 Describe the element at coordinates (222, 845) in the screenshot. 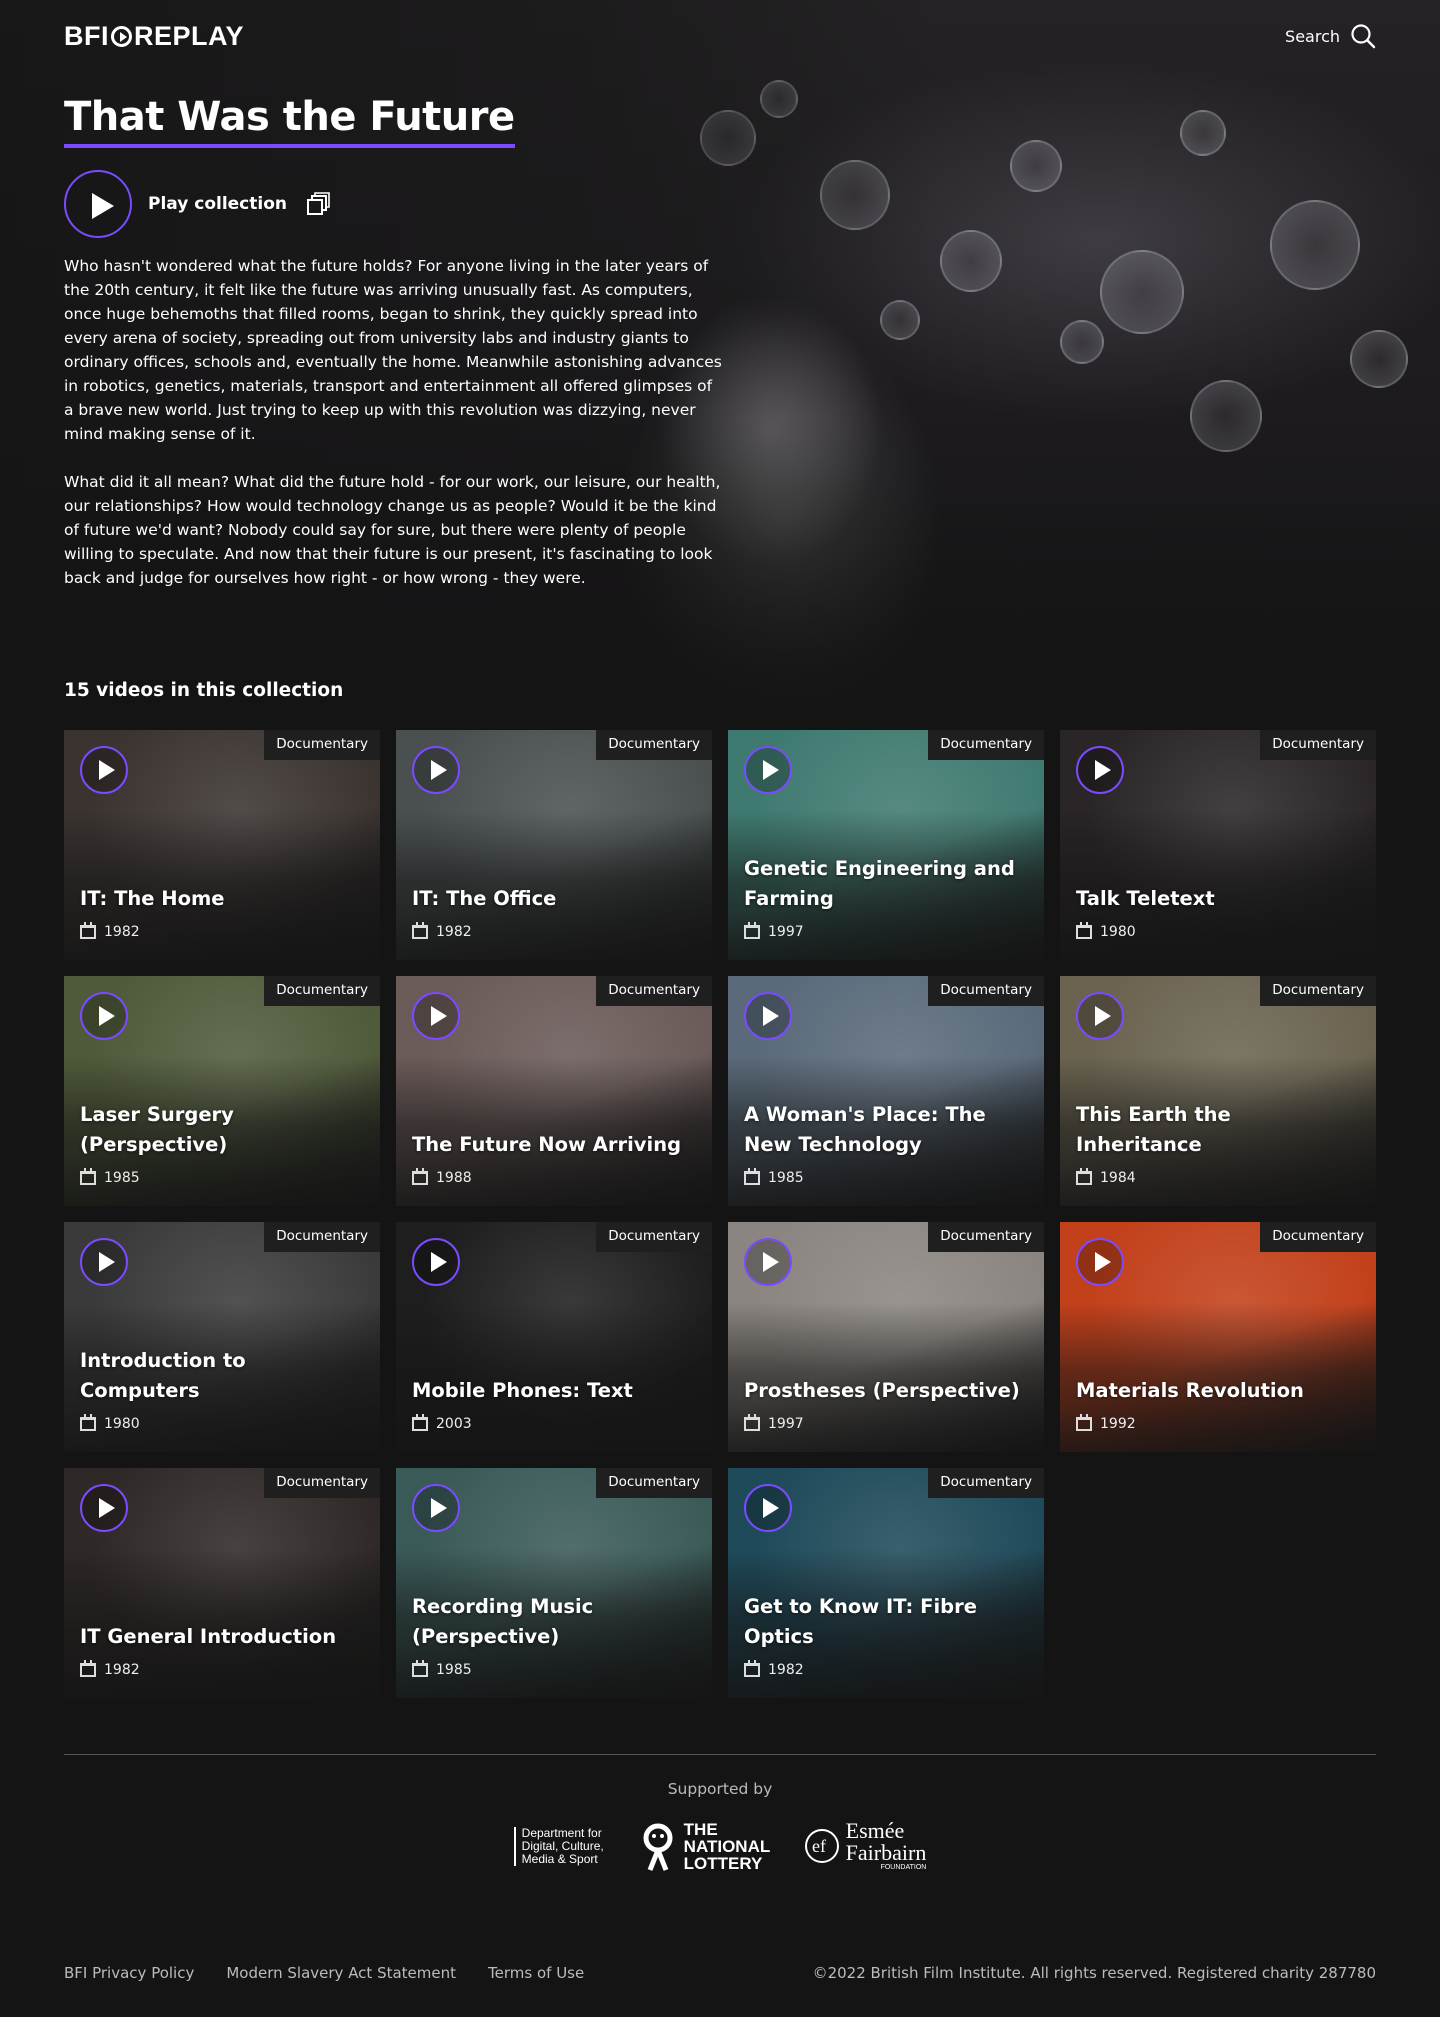

I see `video-card: Documentary IT: The Home 1982` at that location.